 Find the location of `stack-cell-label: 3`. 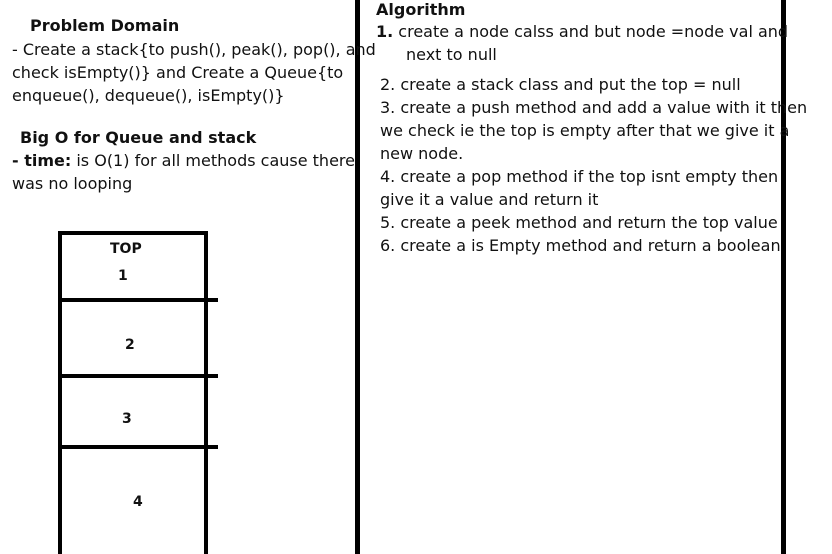

stack-cell-label: 3 is located at coordinates (127, 419).